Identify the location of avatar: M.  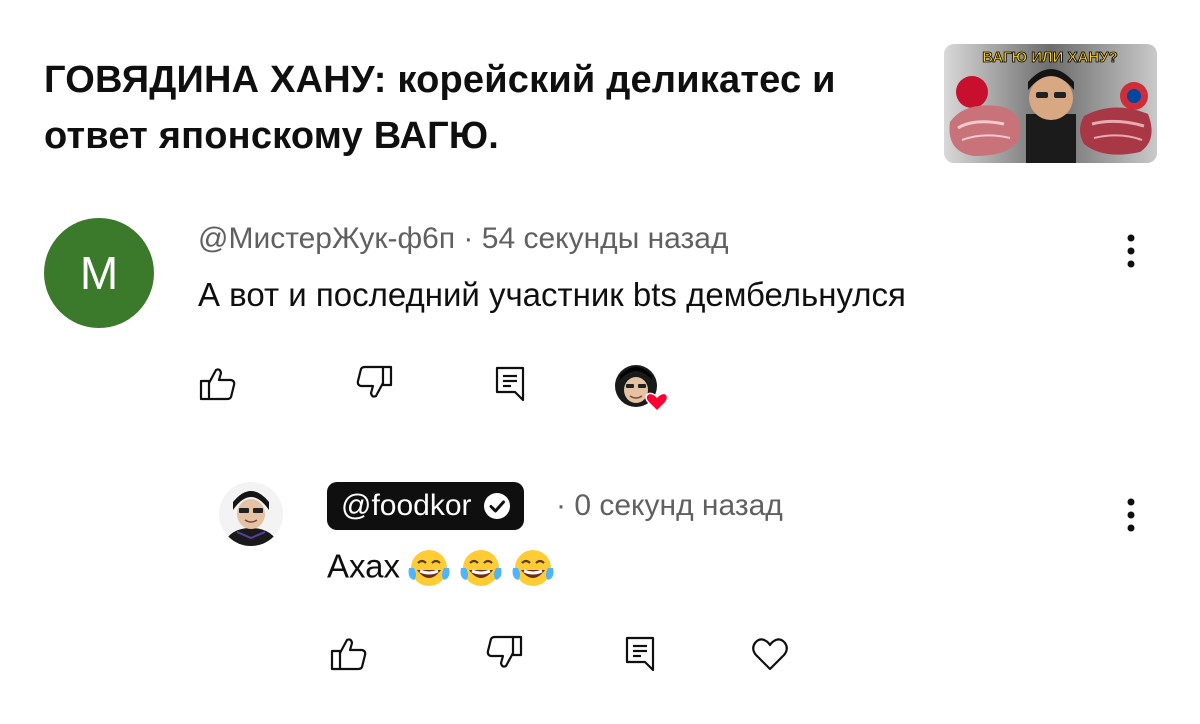
(99, 273).